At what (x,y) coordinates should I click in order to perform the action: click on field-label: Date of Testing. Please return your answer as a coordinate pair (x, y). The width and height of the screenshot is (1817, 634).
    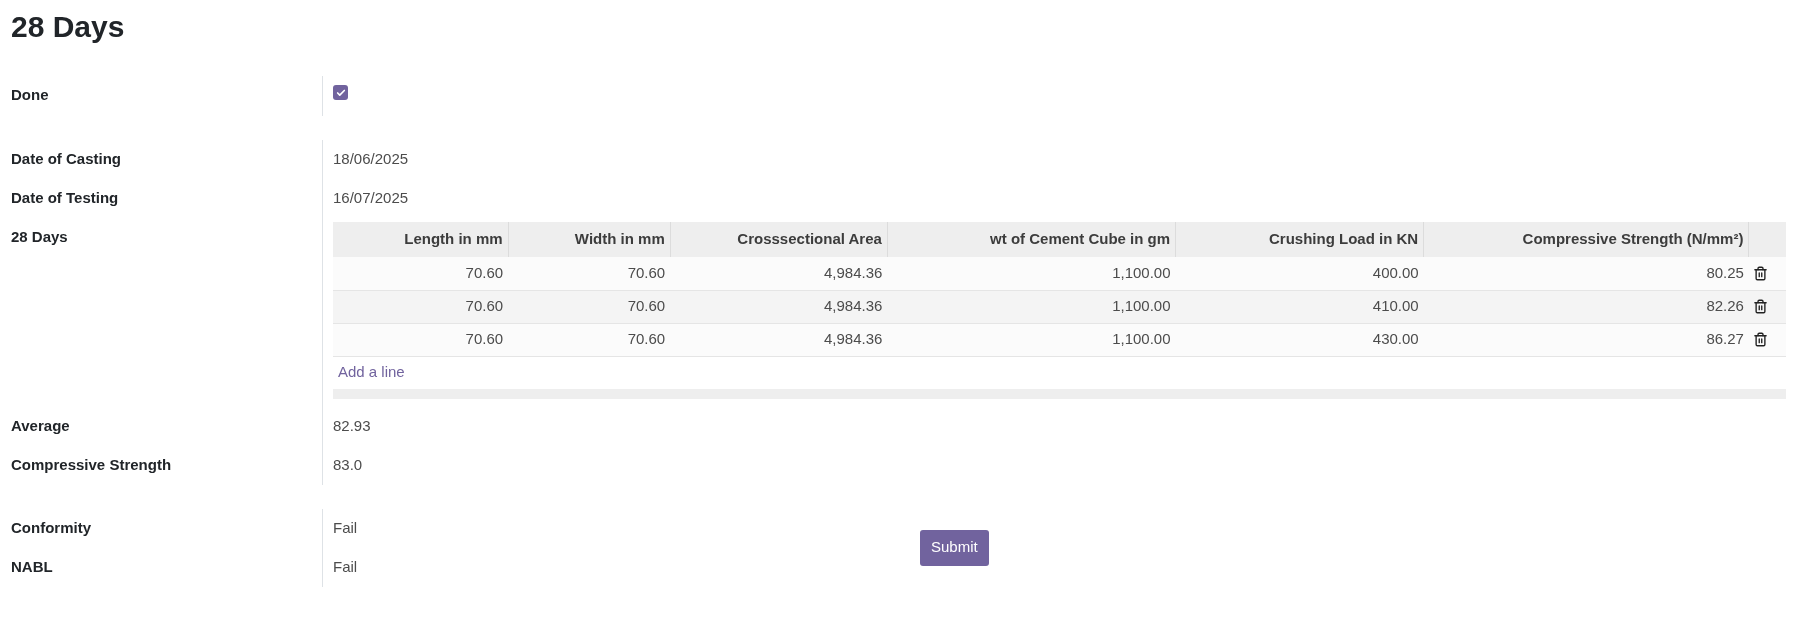
    Looking at the image, I should click on (65, 197).